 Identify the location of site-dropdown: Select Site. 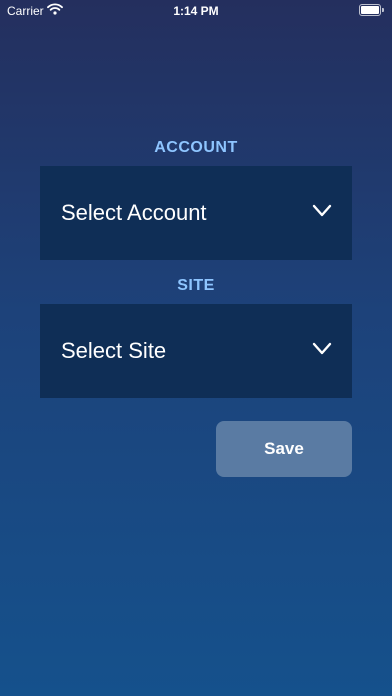
(196, 351).